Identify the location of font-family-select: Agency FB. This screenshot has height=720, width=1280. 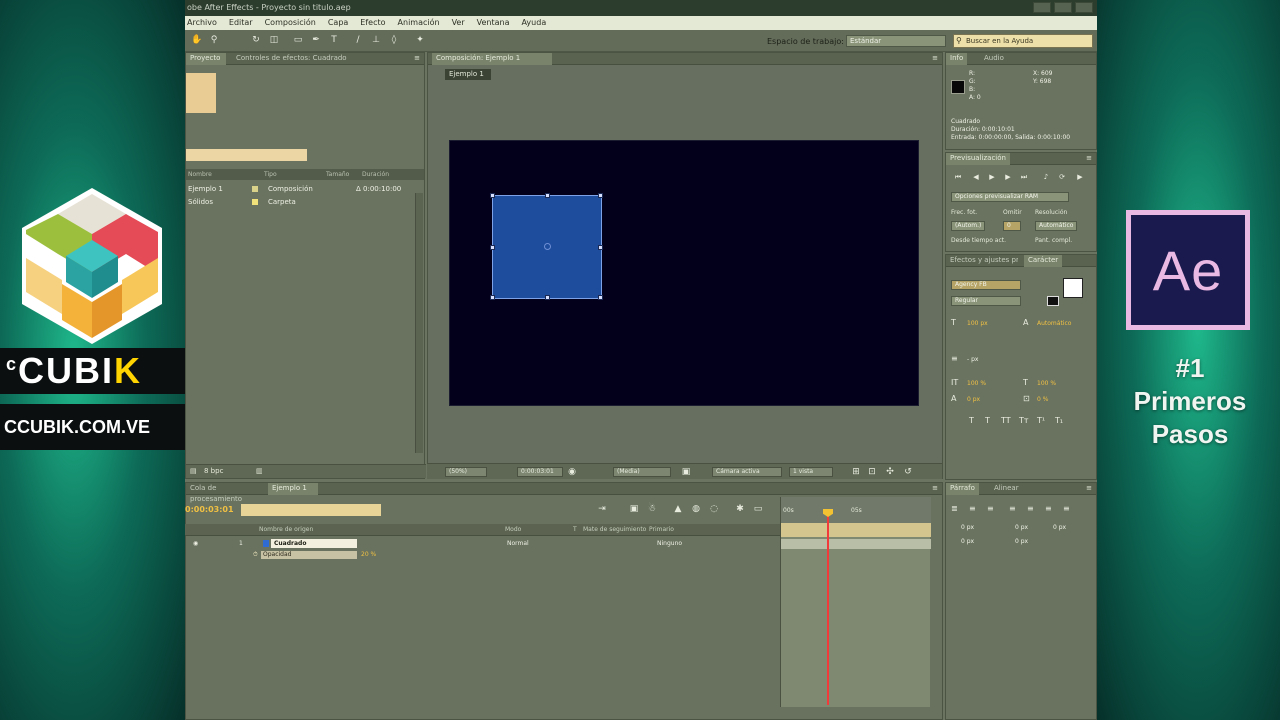
(986, 285).